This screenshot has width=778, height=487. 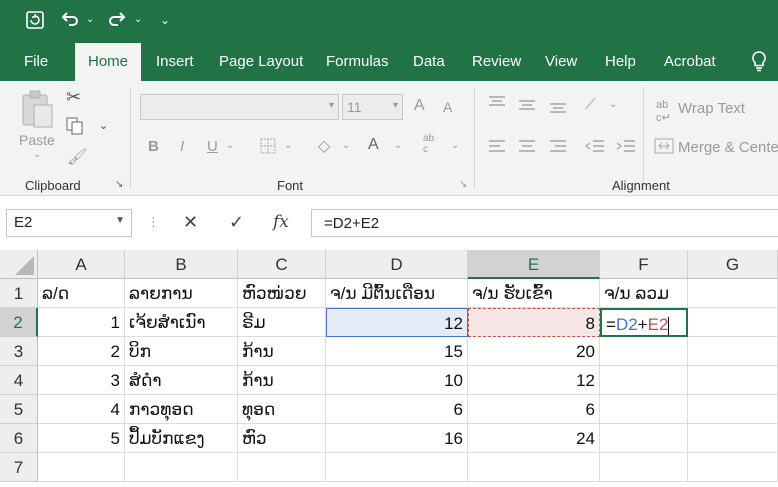 What do you see at coordinates (282, 293) in the screenshot?
I see `cell-c1: ຫົວໜ່ວຍ` at bounding box center [282, 293].